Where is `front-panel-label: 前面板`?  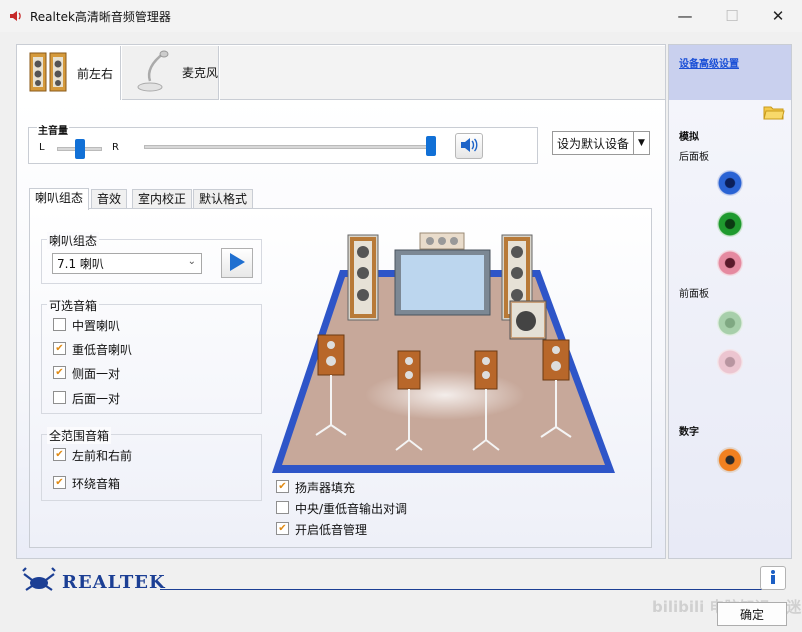
front-panel-label: 前面板 is located at coordinates (694, 294).